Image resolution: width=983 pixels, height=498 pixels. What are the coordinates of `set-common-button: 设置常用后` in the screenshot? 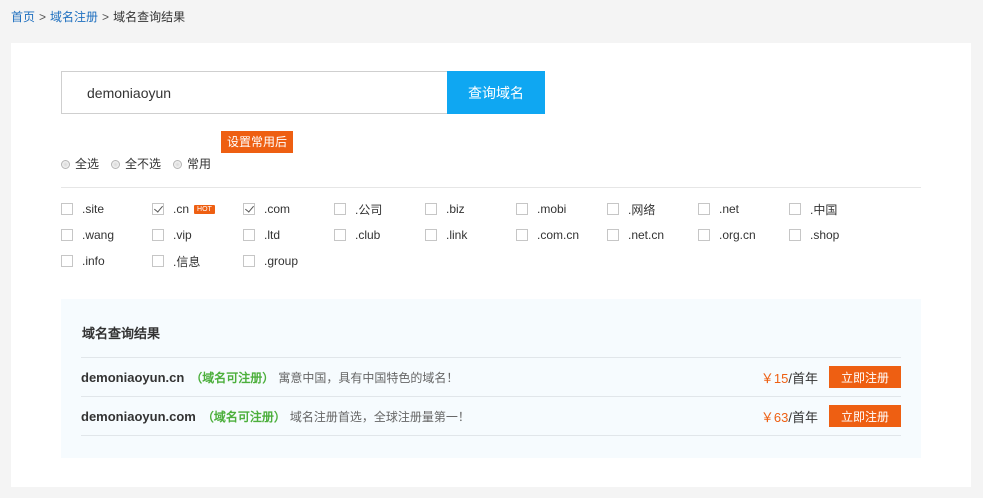 It's located at (257, 142).